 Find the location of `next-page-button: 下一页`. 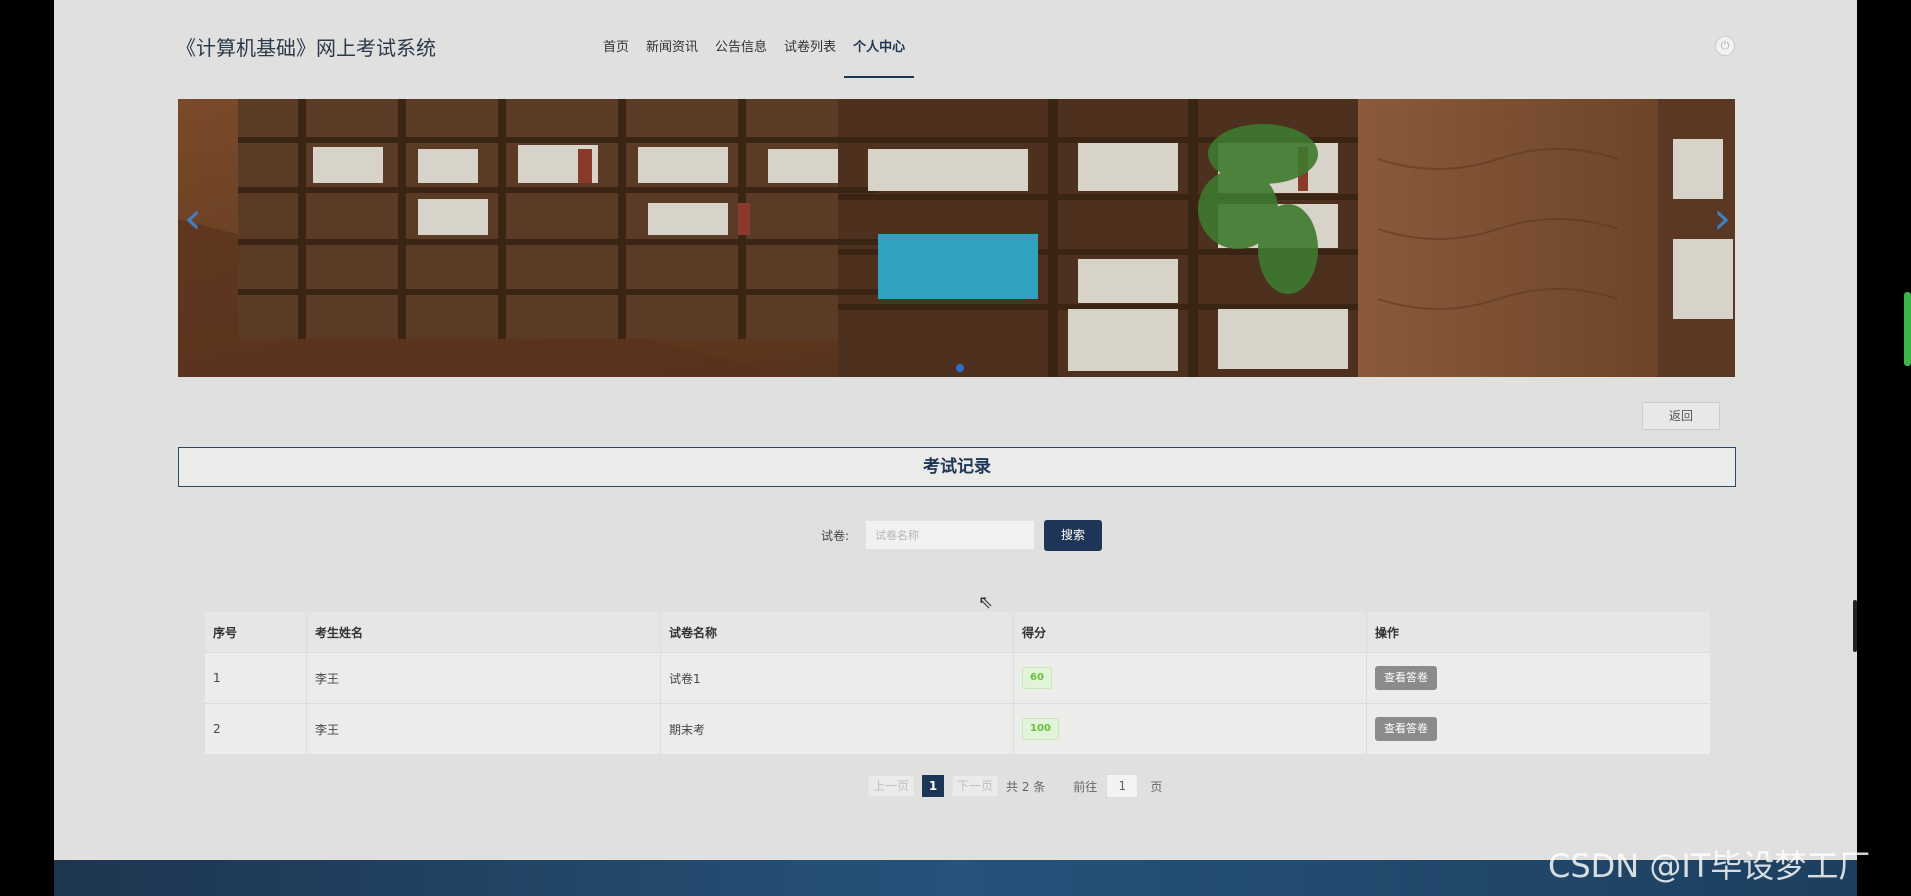

next-page-button: 下一页 is located at coordinates (975, 786).